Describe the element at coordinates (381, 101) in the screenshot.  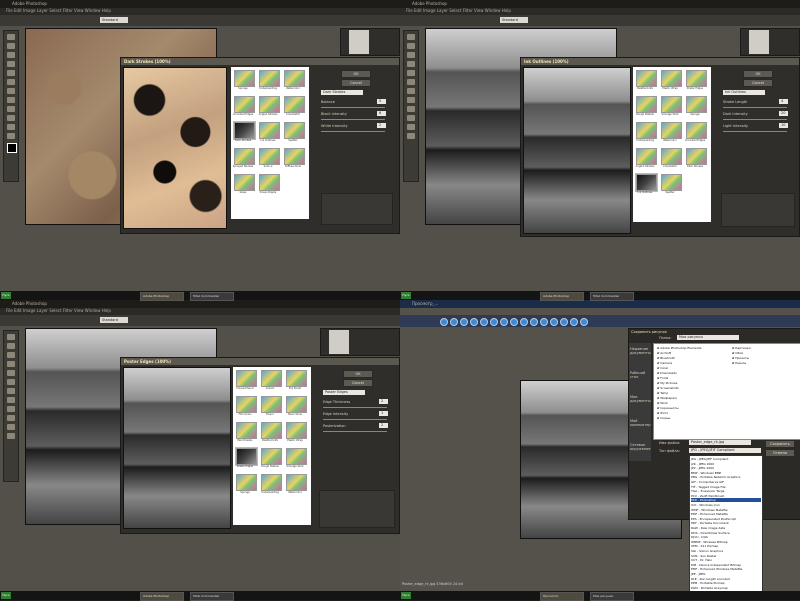
I see `param-value: 5` at that location.